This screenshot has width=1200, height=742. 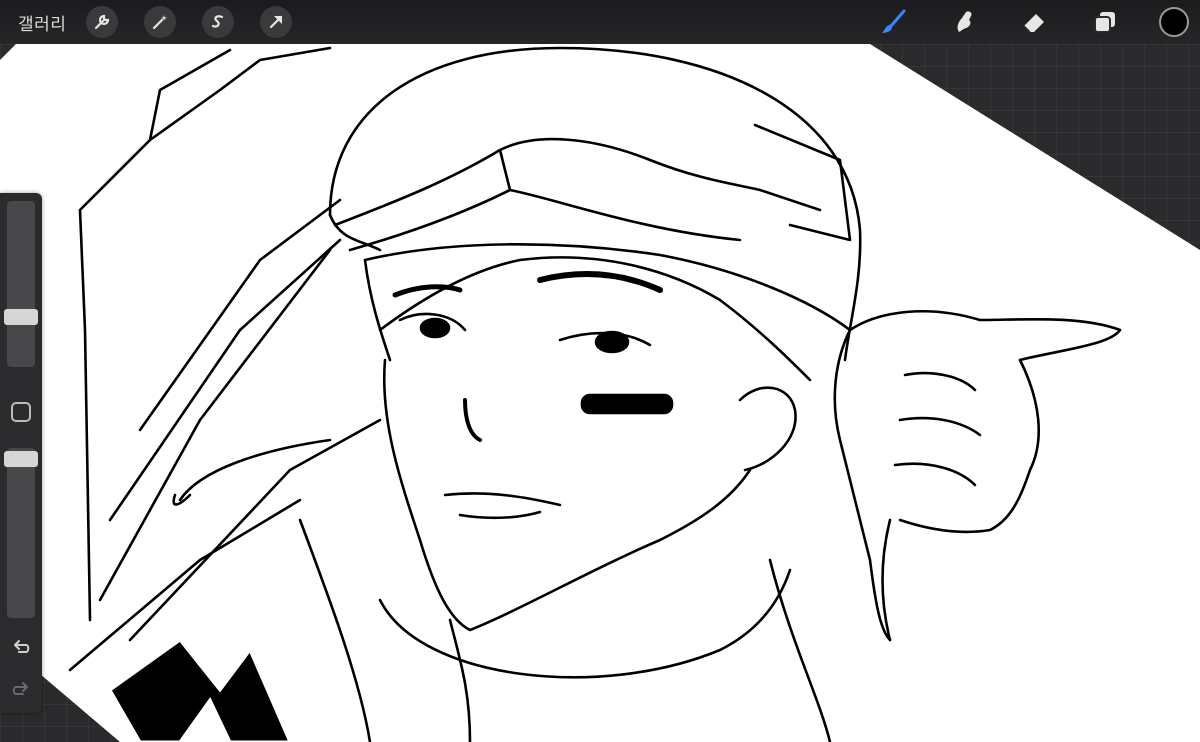 I want to click on left-sidebar, so click(x=21, y=453).